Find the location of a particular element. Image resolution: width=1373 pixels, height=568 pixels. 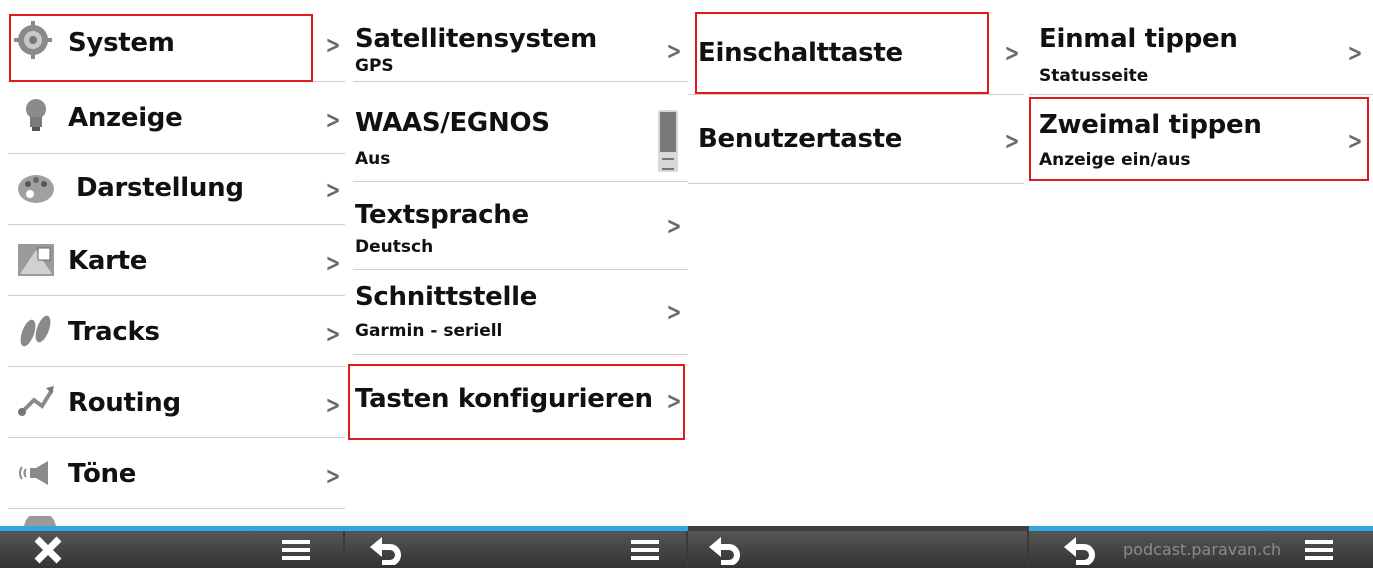

list-item-einschalttaste: Einschalttaste > is located at coordinates (856, 47).